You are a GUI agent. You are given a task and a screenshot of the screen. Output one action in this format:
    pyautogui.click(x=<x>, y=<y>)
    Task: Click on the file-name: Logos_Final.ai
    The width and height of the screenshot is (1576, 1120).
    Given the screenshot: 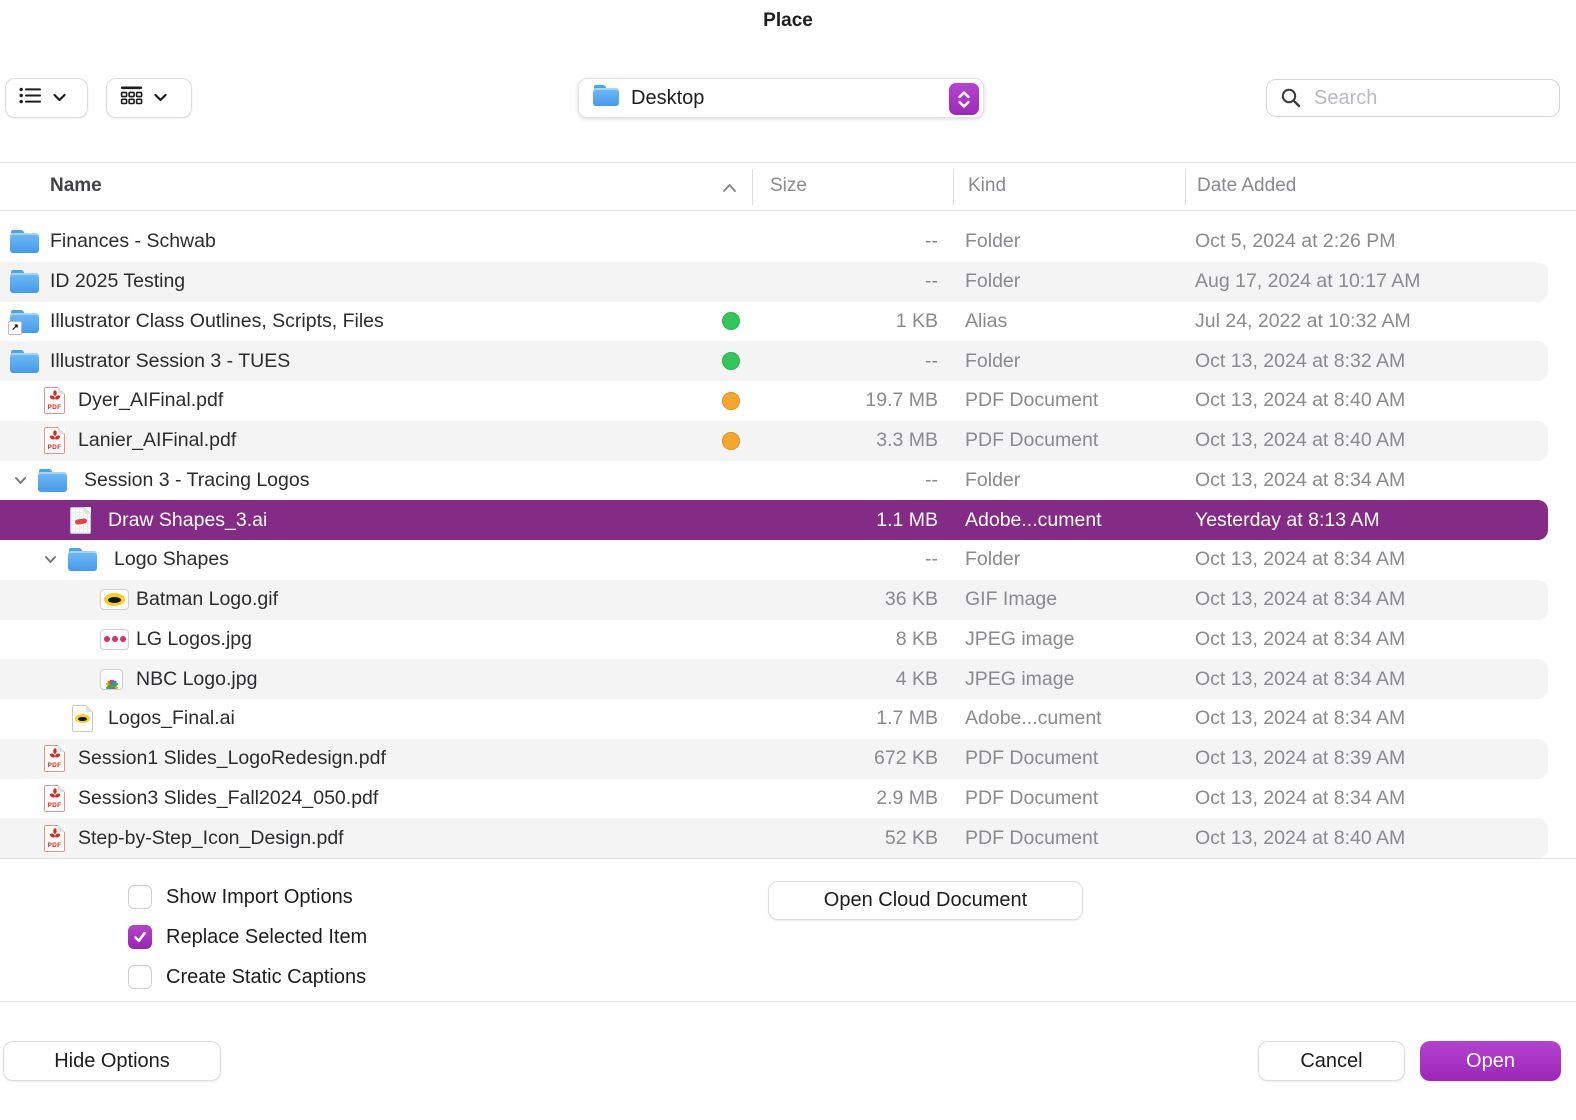 What is the action you would take?
    pyautogui.click(x=171, y=718)
    